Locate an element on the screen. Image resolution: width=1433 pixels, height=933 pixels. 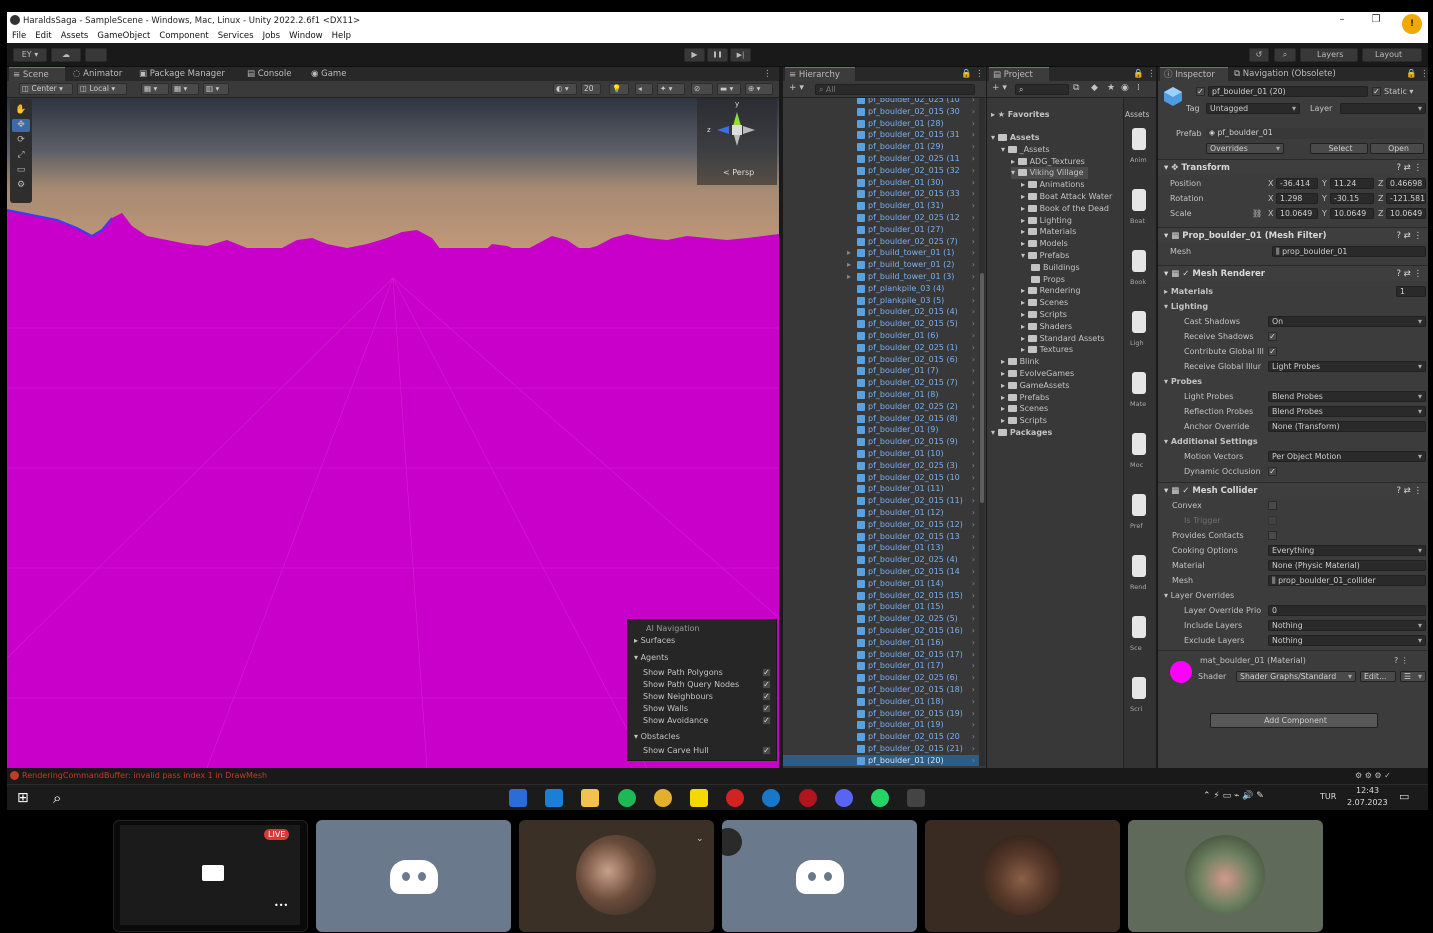
override-priority-field: 0 is located at coordinates (1347, 610).